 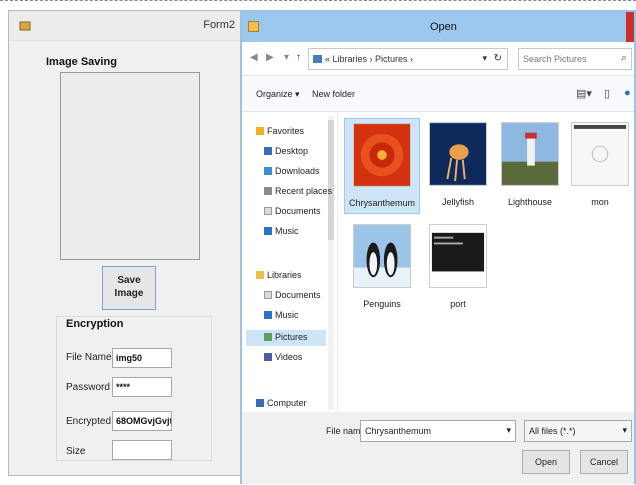 I want to click on save-image-button: Save Image, so click(x=129, y=288).